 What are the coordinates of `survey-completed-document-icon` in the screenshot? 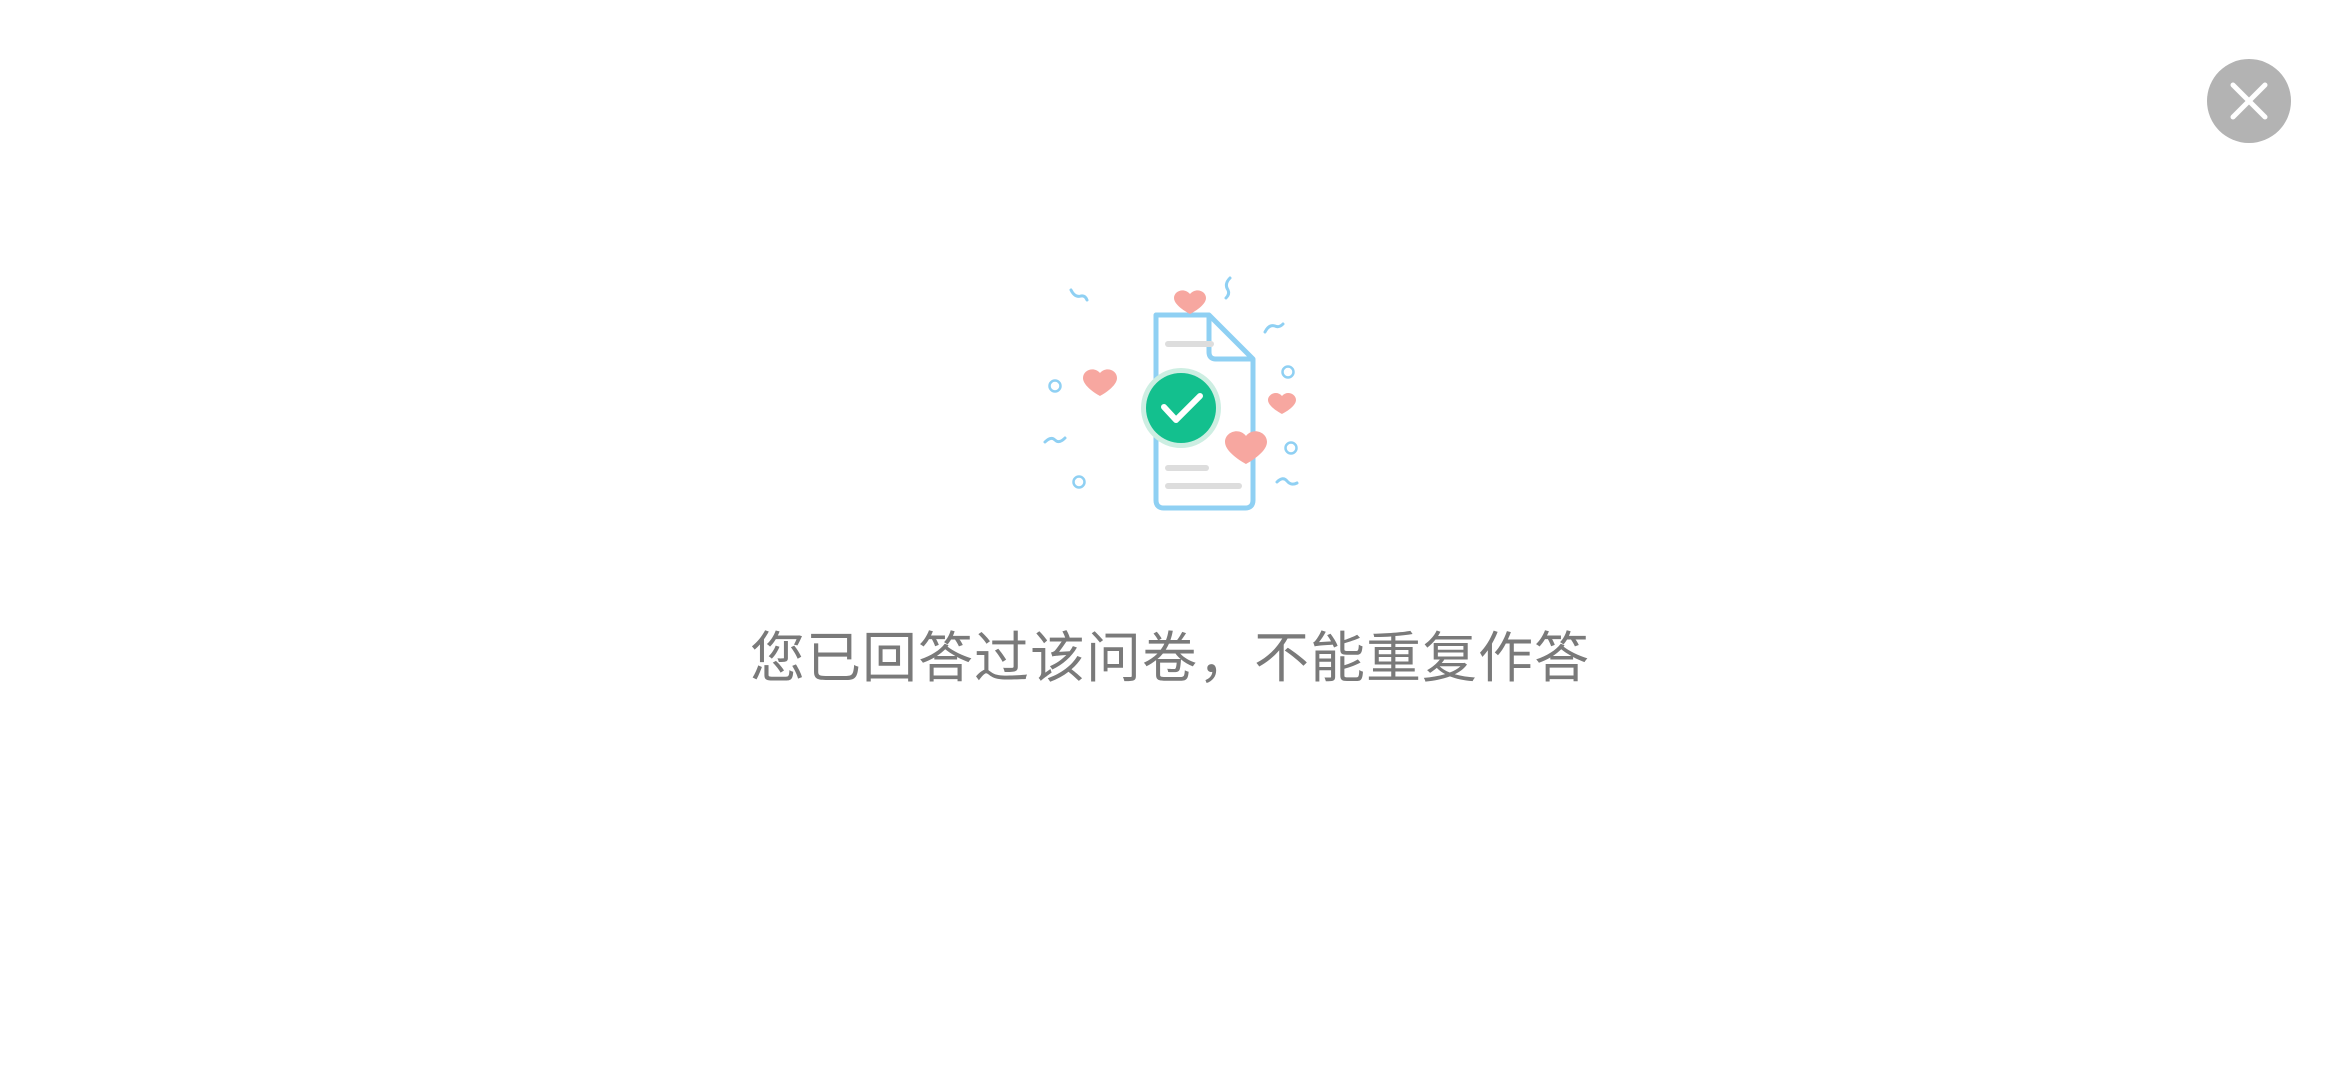 It's located at (1170, 395).